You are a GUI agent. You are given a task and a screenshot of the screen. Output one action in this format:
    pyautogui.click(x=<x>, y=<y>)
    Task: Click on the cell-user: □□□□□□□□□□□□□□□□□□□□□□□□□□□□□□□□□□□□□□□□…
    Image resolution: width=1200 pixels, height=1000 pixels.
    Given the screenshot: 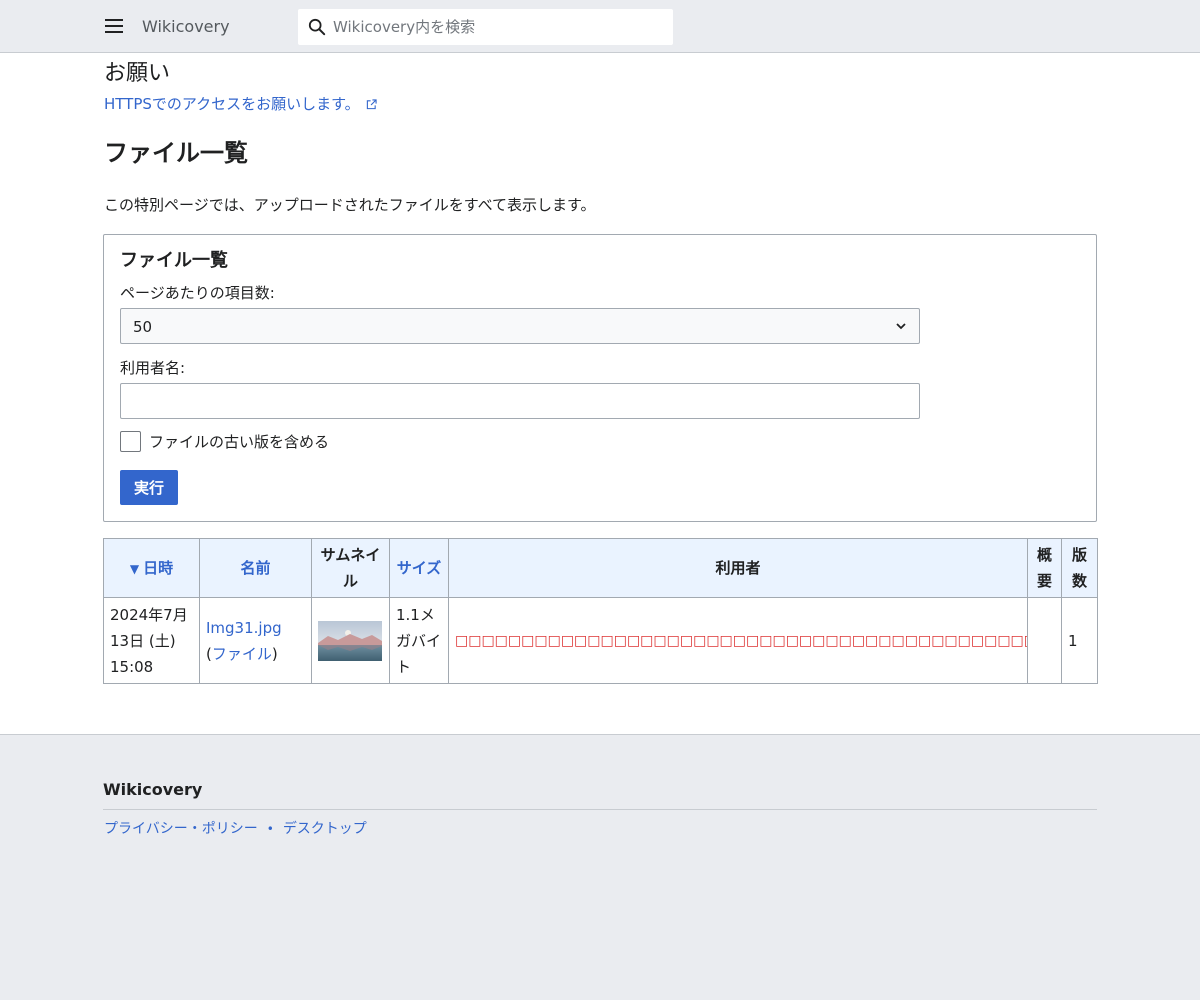 What is the action you would take?
    pyautogui.click(x=738, y=640)
    